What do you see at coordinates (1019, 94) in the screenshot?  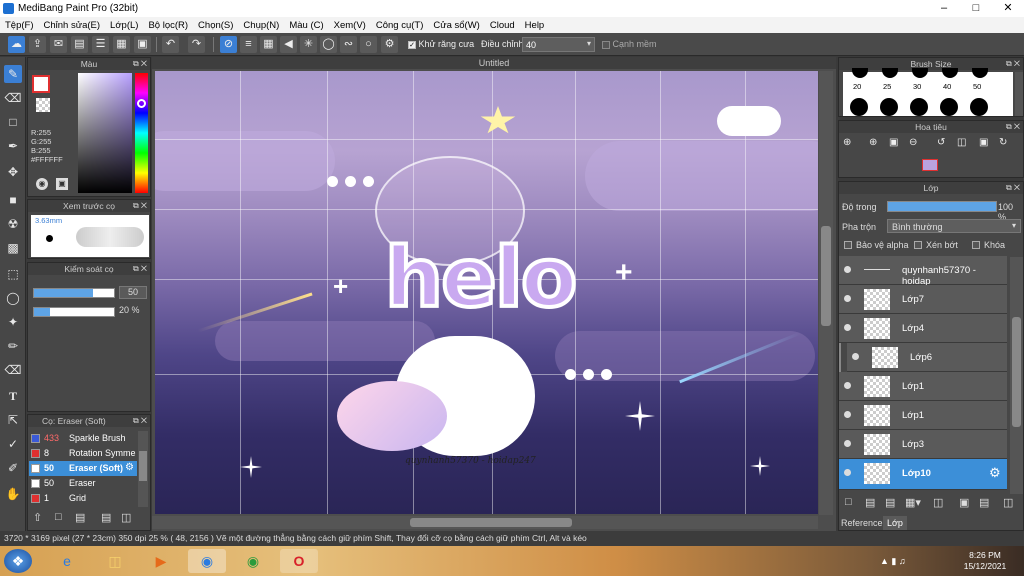 I see `brush-size-scrollbar` at bounding box center [1019, 94].